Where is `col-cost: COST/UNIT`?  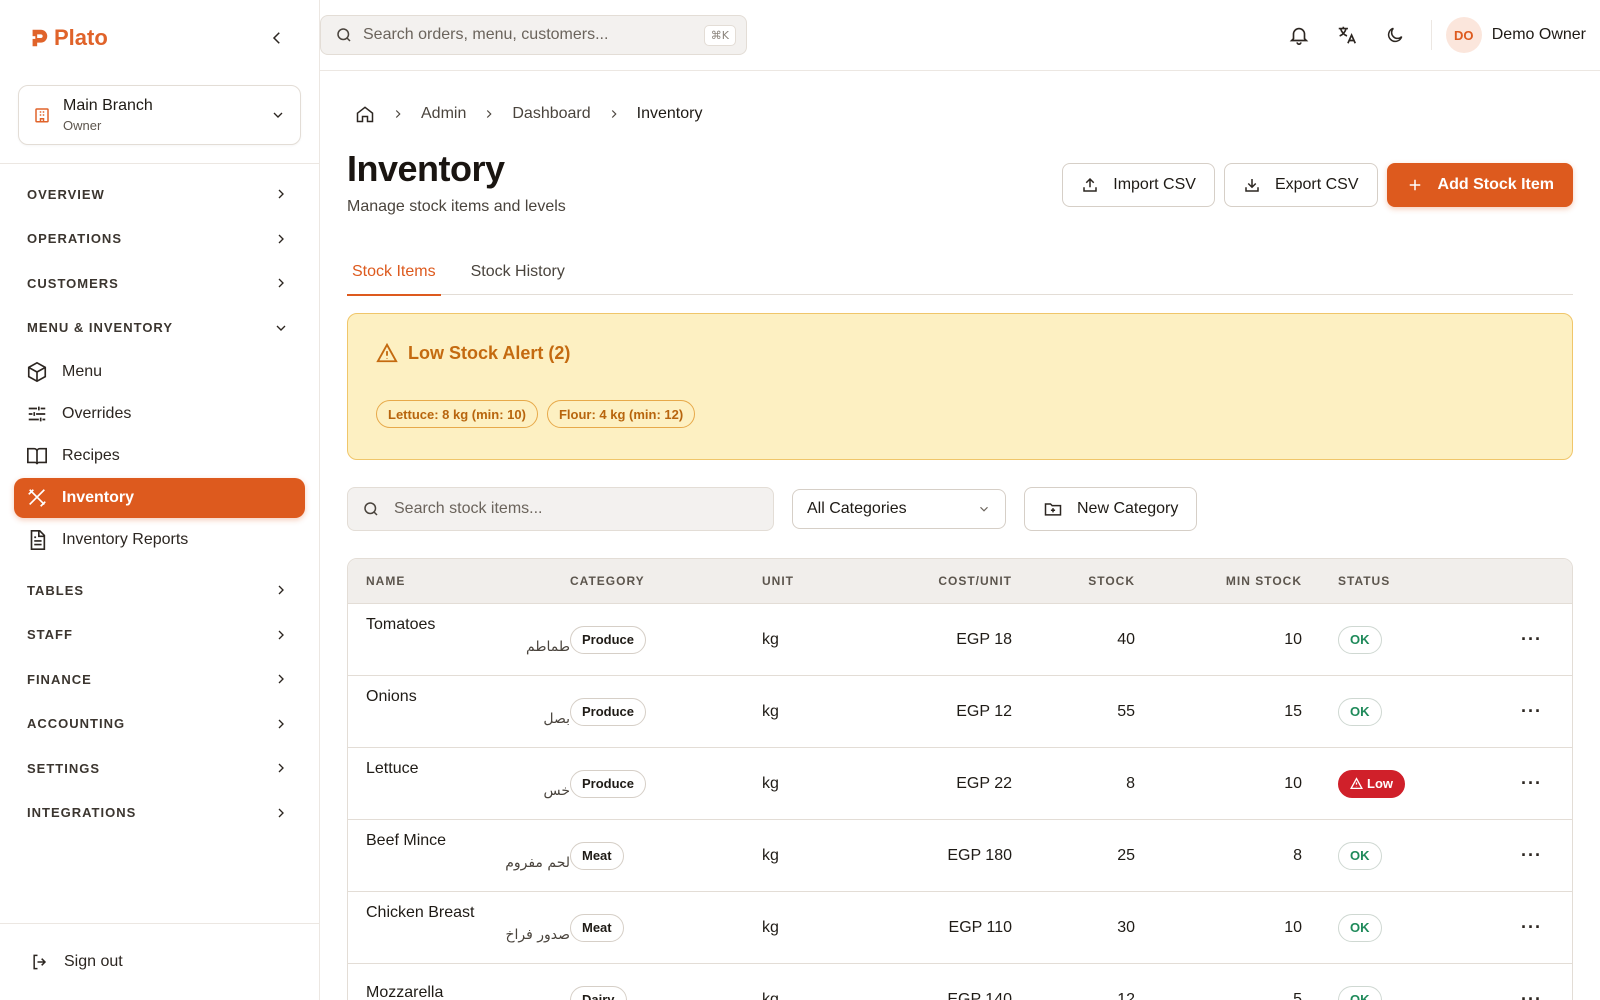
col-cost: COST/UNIT is located at coordinates (942, 581).